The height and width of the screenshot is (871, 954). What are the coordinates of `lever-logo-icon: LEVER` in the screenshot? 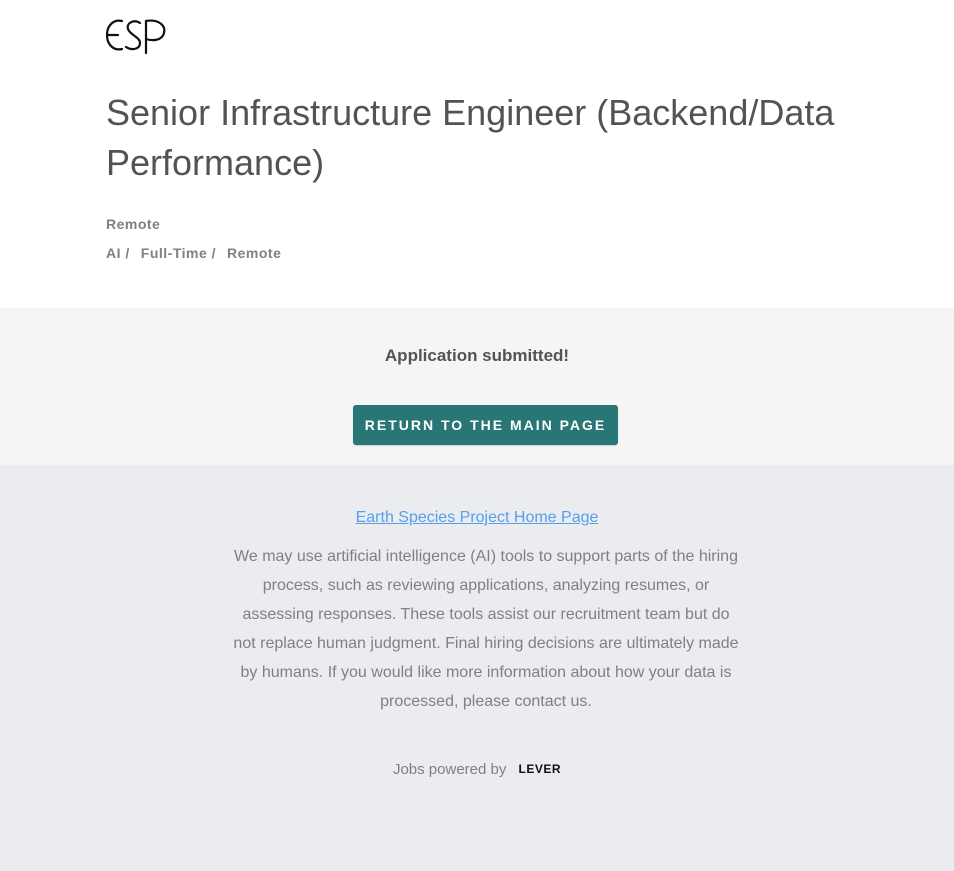 It's located at (540, 769).